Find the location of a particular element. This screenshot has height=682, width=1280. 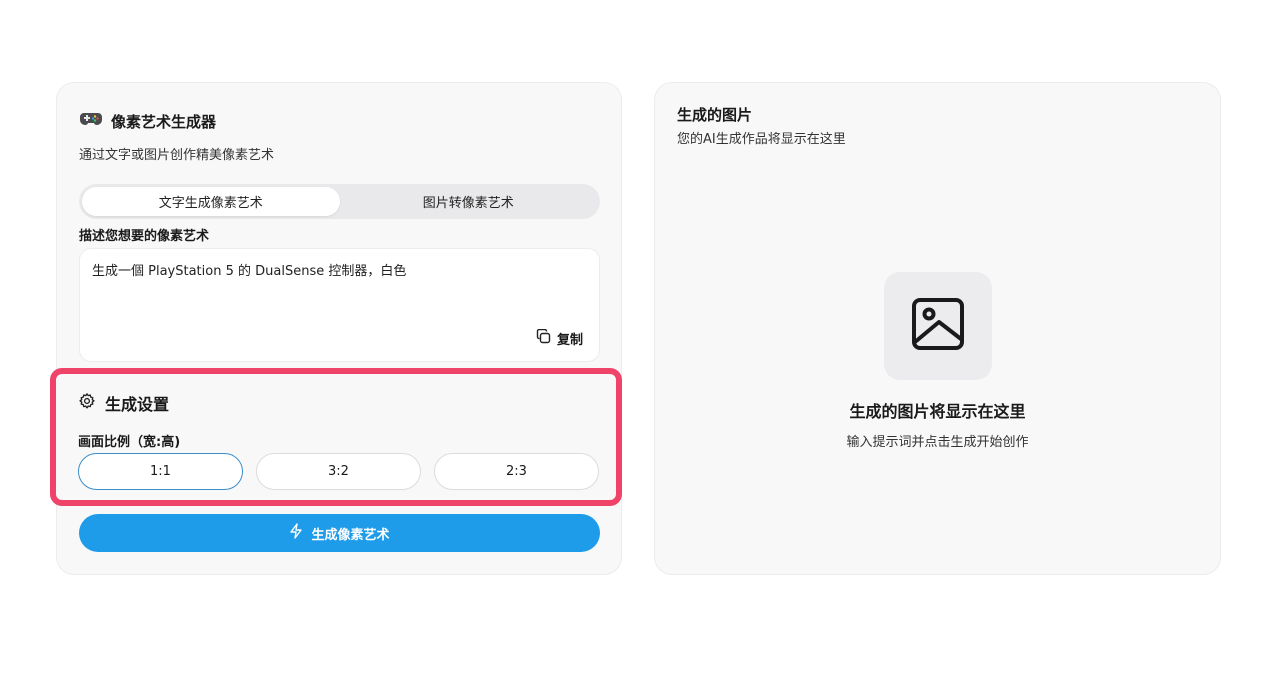

result-subtitle: 您的AI生成作品将显示在这里 is located at coordinates (761, 139).